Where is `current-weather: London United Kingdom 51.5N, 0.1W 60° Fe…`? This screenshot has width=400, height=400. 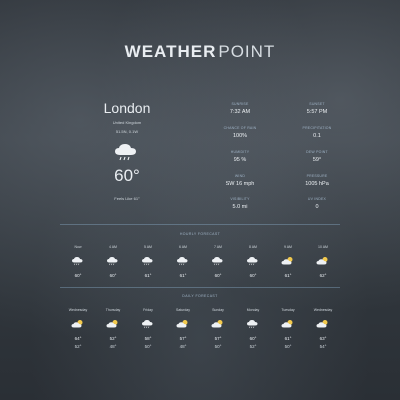
current-weather: London United Kingdom 51.5N, 0.1W 60° Fe… is located at coordinates (127, 150).